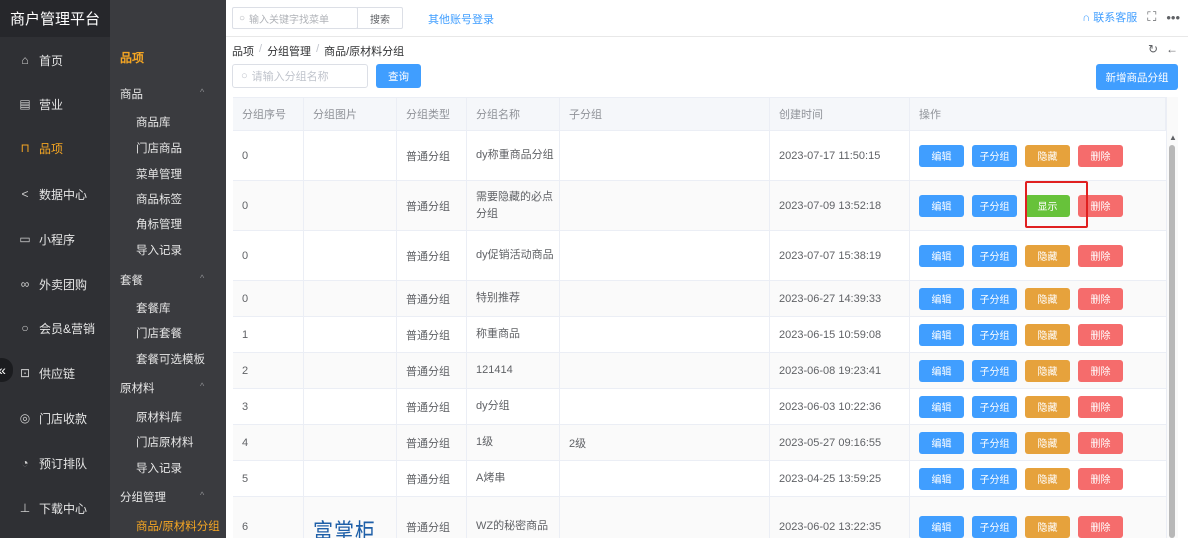 Image resolution: width=1188 pixels, height=538 pixels. What do you see at coordinates (55, 148) in the screenshot?
I see `sidebar-item: ⊓ 品项` at bounding box center [55, 148].